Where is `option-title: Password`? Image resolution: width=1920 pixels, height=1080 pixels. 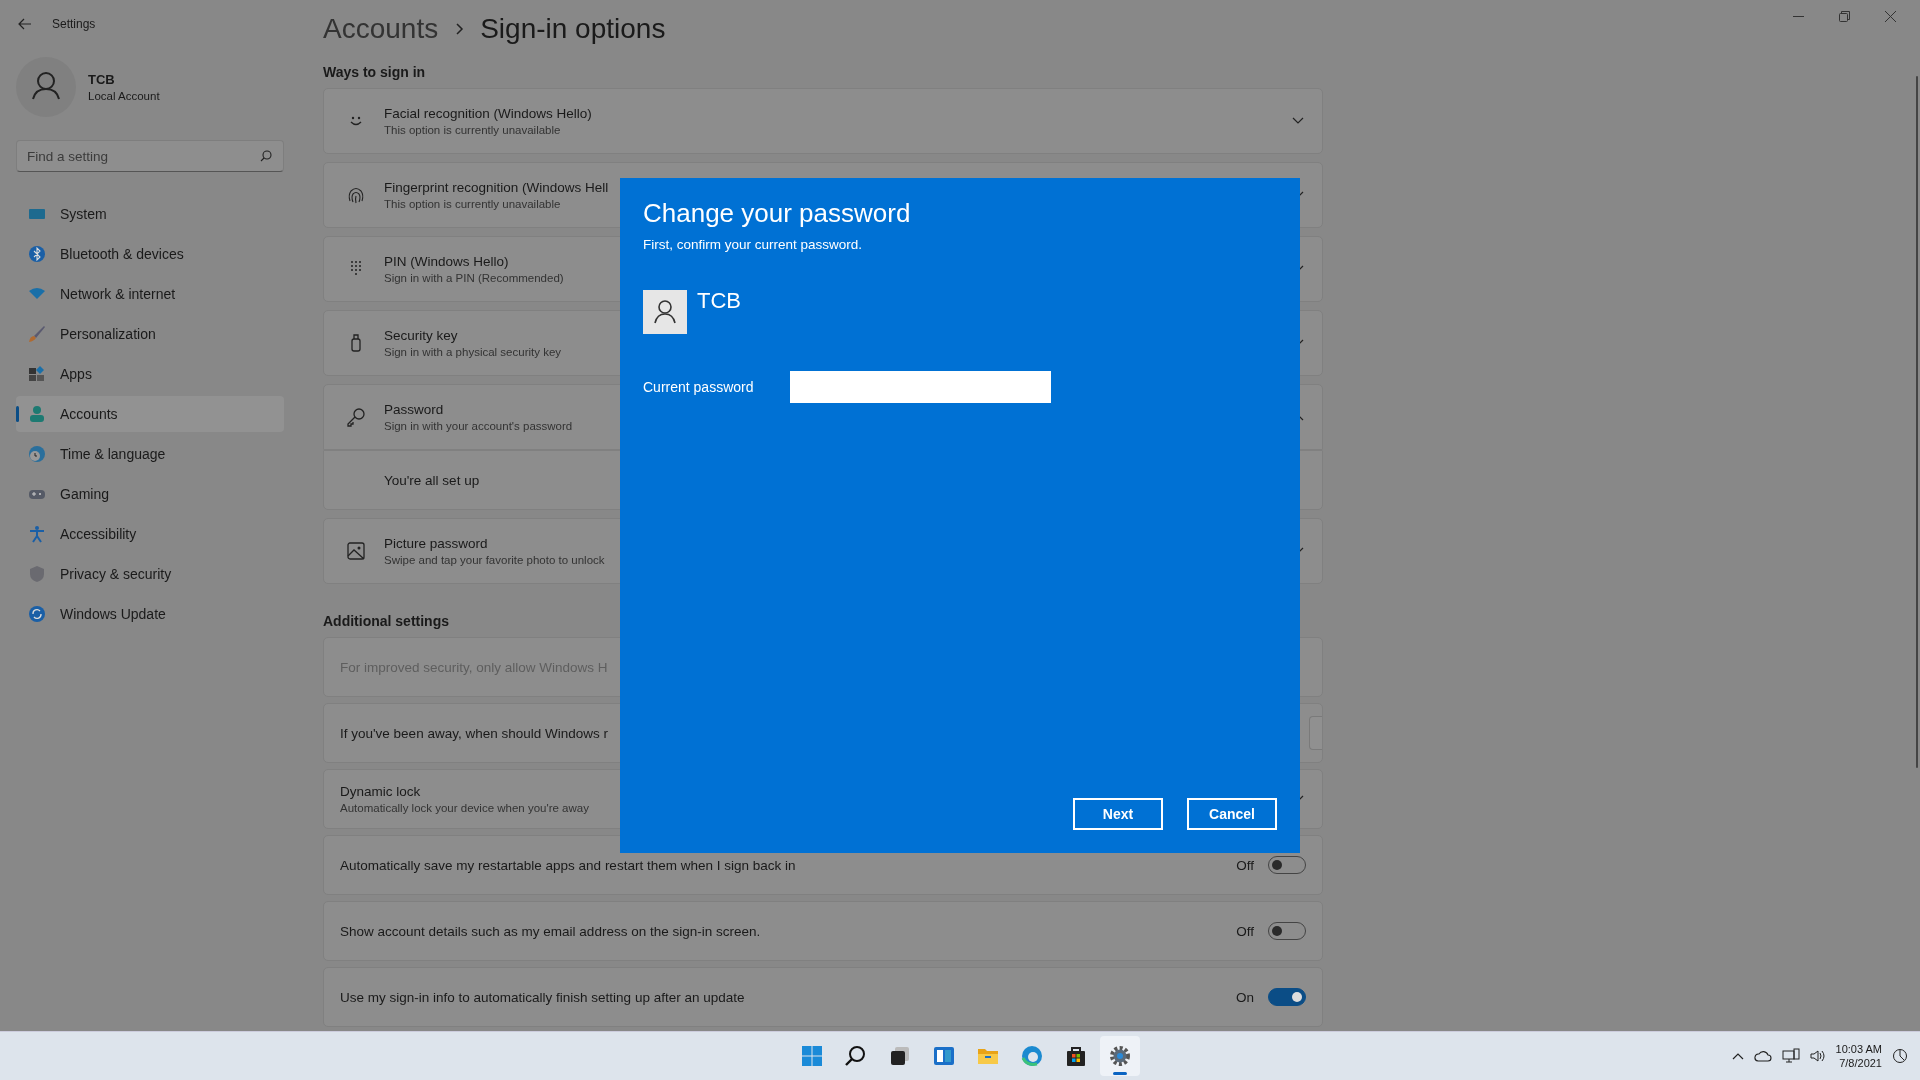
option-title: Password is located at coordinates (414, 409).